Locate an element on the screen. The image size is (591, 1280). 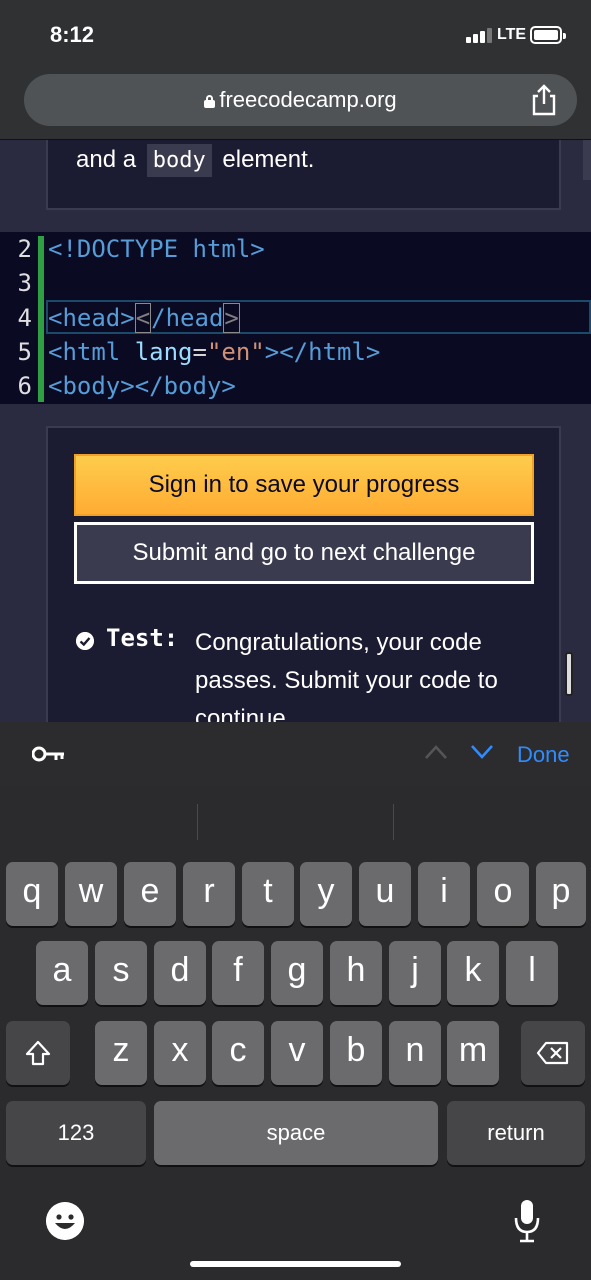
key-s: s is located at coordinates (121, 973).